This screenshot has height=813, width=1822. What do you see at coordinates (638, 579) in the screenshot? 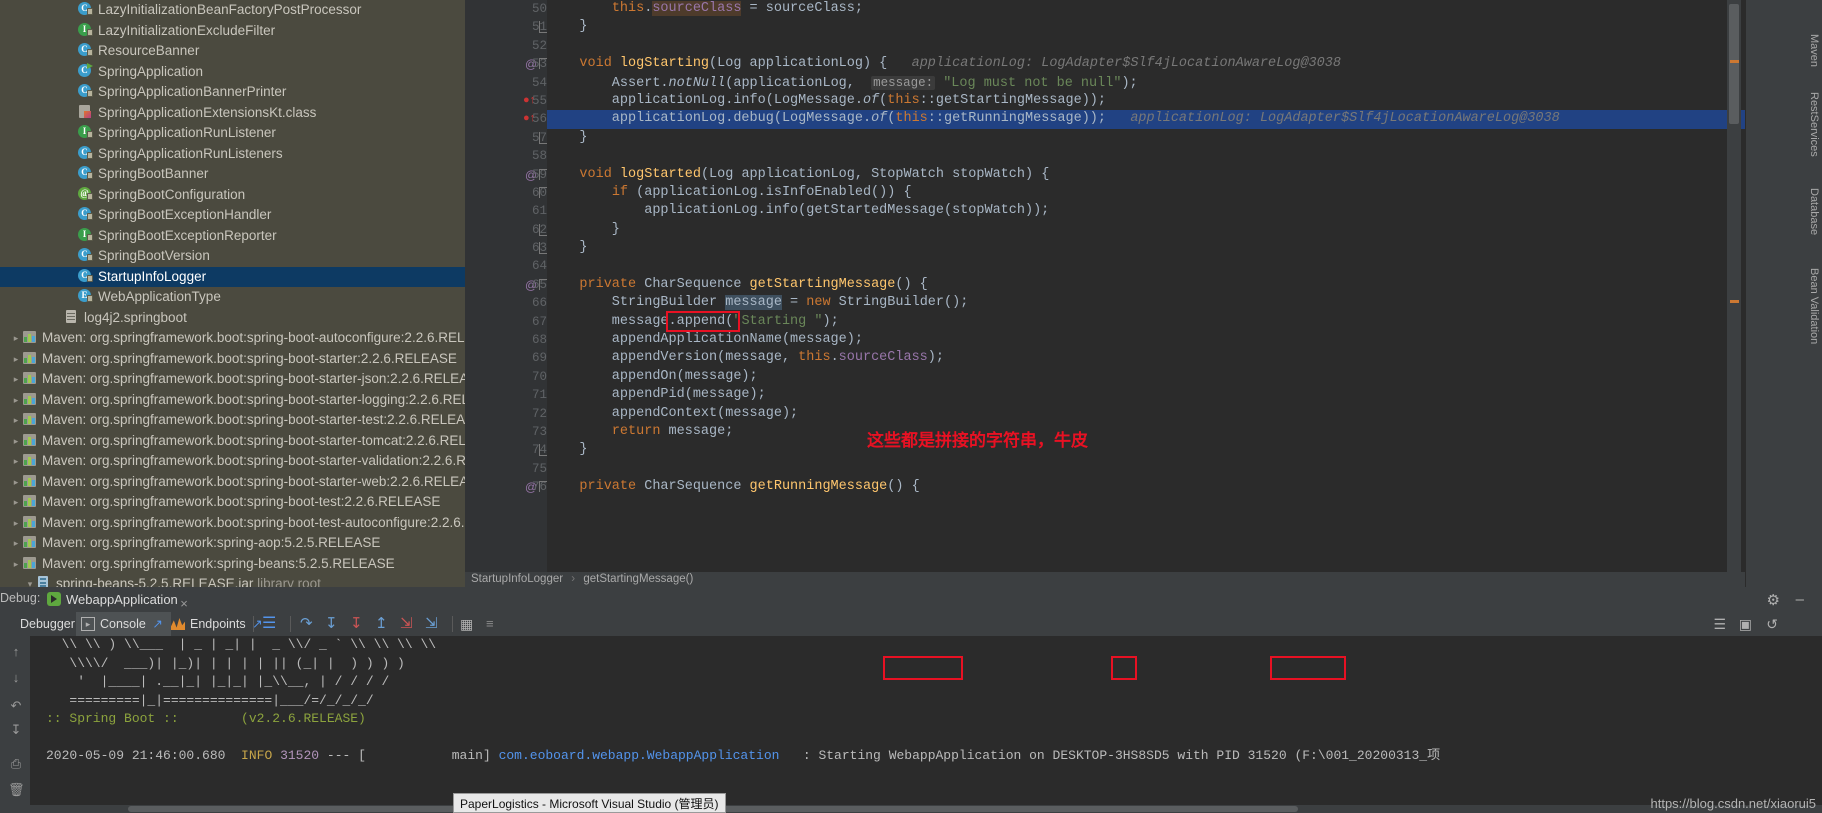
I see `breadcrumb-method: getStartingMessage()` at bounding box center [638, 579].